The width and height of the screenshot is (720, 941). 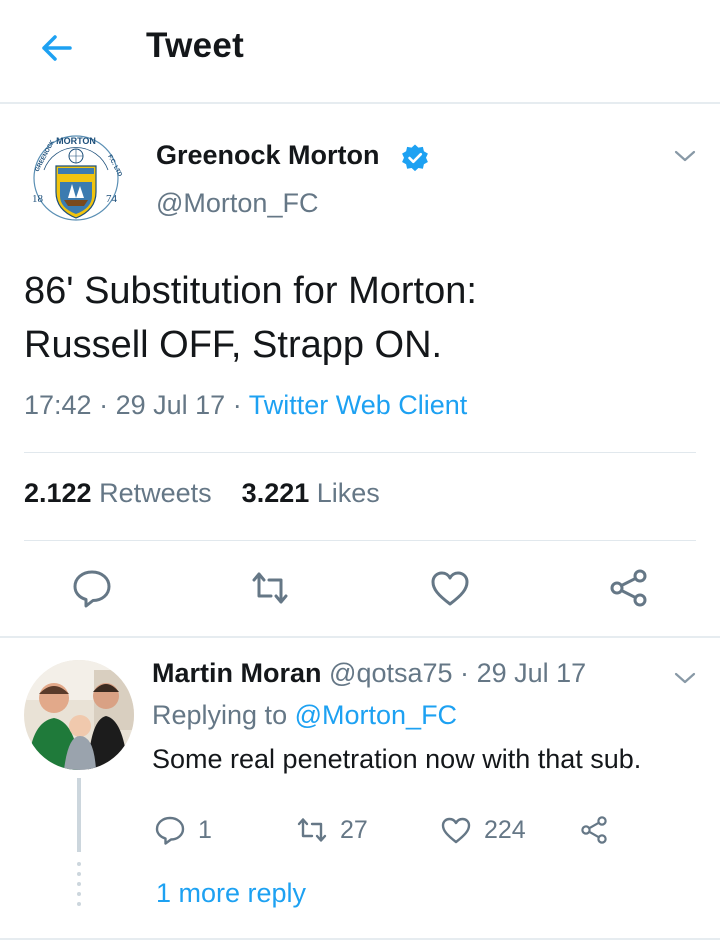 What do you see at coordinates (76, 178) in the screenshot?
I see `club-crest-logo: MORTON GREENOCK F.C. LTD 18 74` at bounding box center [76, 178].